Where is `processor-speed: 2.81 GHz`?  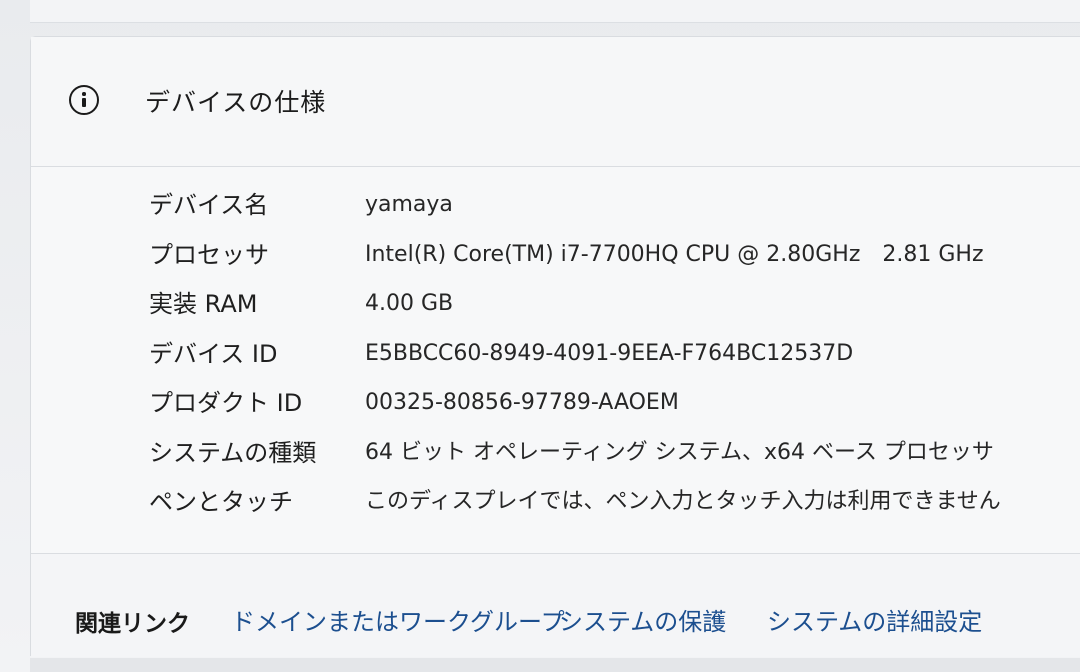 processor-speed: 2.81 GHz is located at coordinates (933, 254).